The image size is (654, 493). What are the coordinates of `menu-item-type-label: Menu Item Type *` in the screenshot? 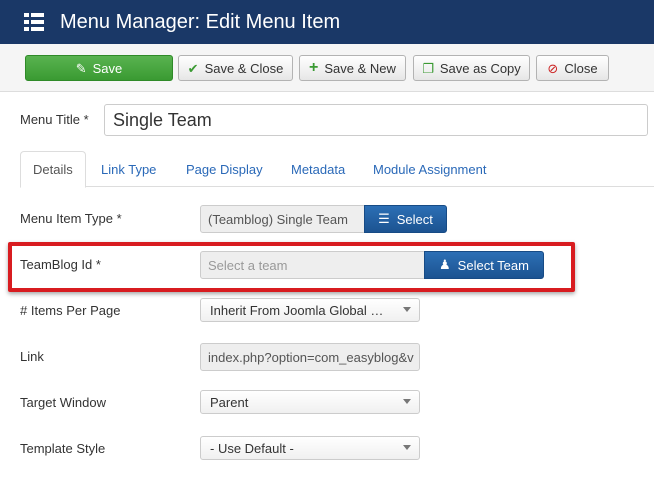 It's located at (71, 218).